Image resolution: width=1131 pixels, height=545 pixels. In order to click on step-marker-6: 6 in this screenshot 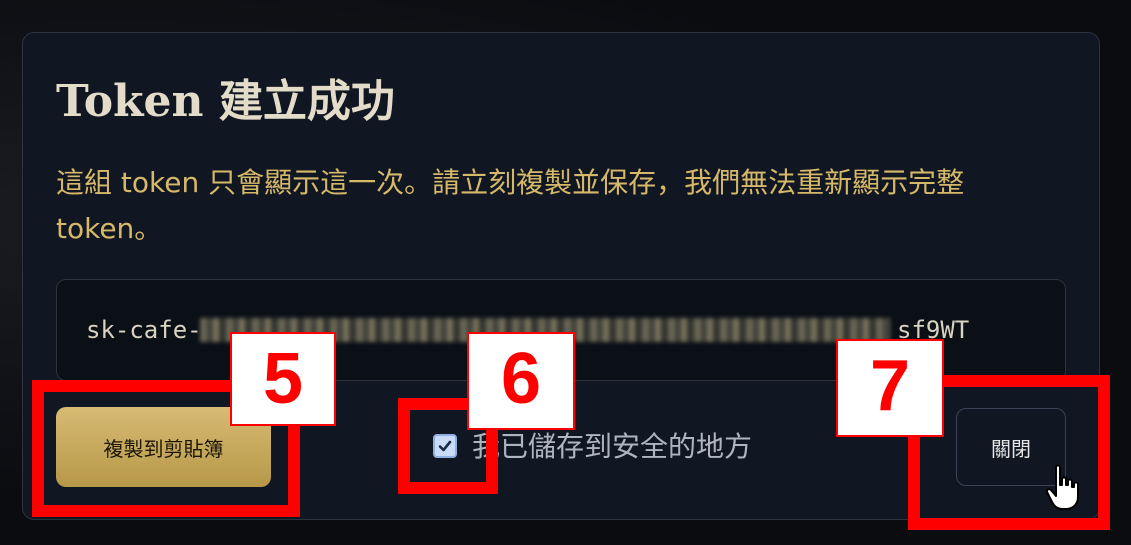, I will do `click(521, 381)`.